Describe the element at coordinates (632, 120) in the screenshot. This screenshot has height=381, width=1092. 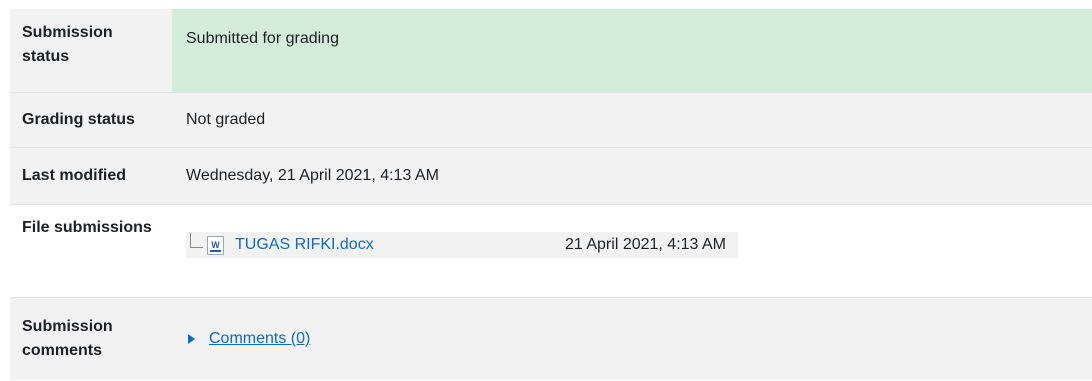
I see `grading-status-value: Not graded` at that location.